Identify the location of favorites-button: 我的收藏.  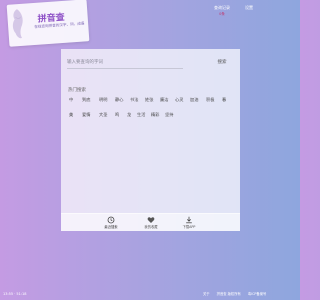
(151, 223).